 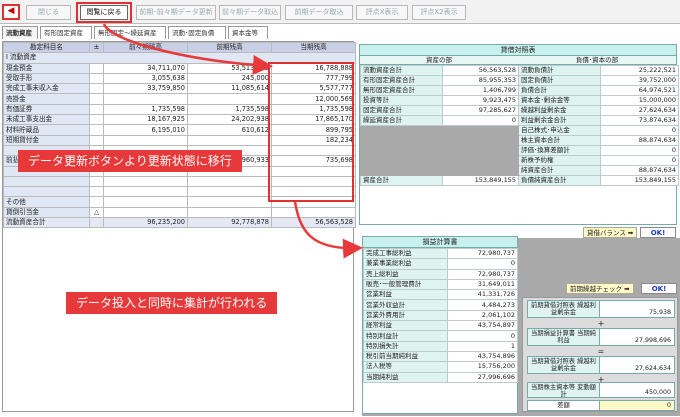 What do you see at coordinates (46, 89) in the screenshot?
I see `account-name: 完成工事未収入金` at bounding box center [46, 89].